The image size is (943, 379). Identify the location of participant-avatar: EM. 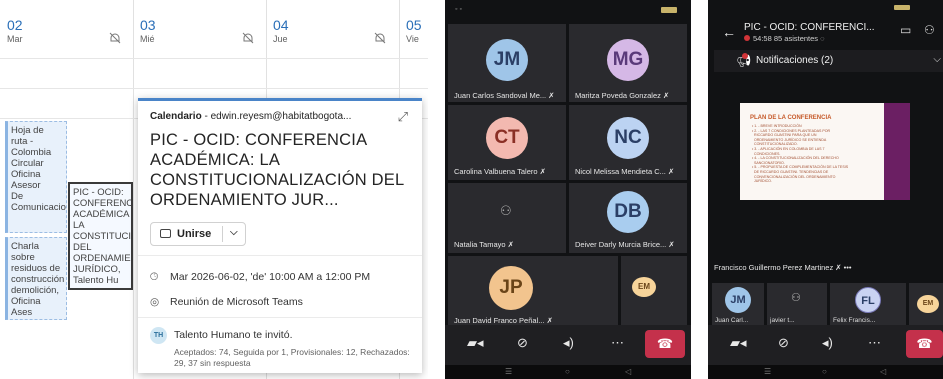
(928, 304).